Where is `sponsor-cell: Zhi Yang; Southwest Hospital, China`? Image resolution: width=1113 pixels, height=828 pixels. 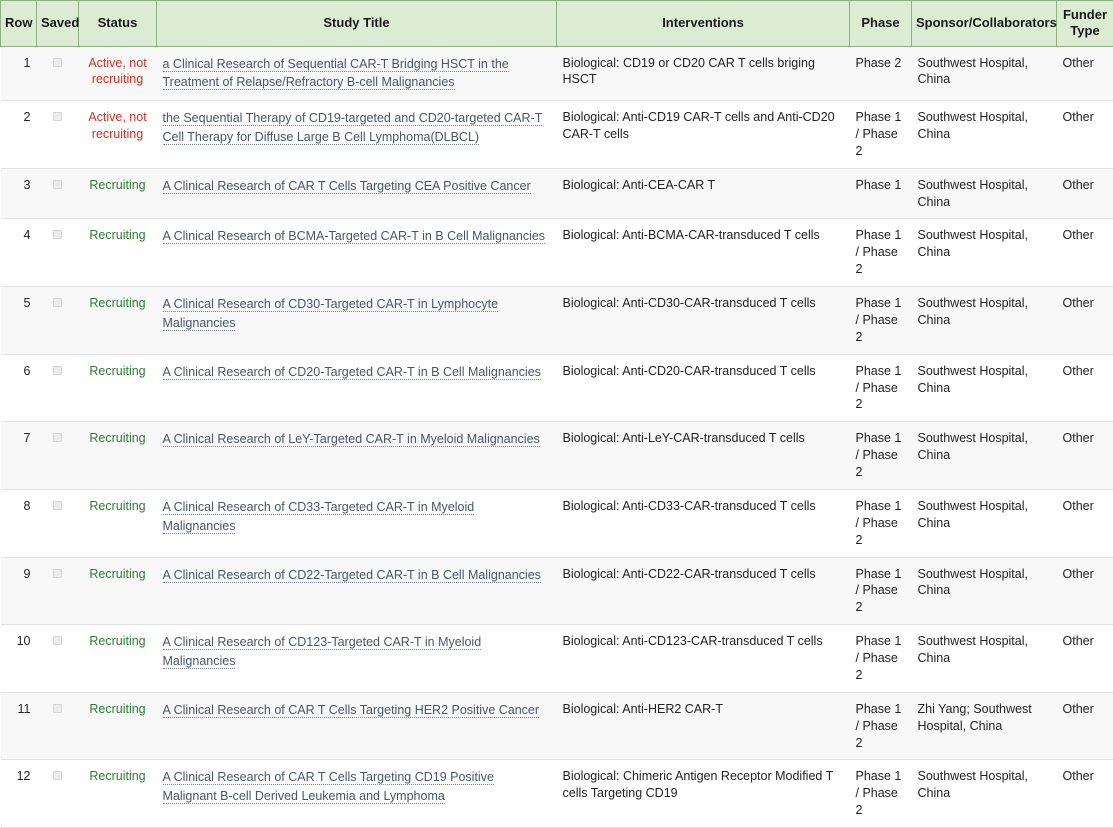
sponsor-cell: Zhi Yang; Southwest Hospital, China is located at coordinates (984, 726).